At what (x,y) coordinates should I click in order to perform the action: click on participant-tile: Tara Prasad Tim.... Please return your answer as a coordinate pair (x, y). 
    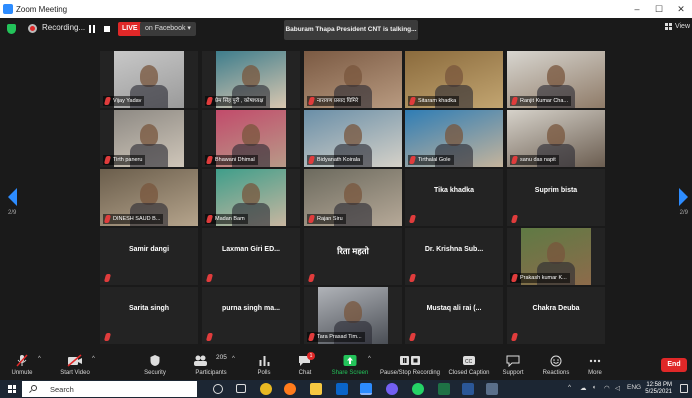
    Looking at the image, I should click on (353, 315).